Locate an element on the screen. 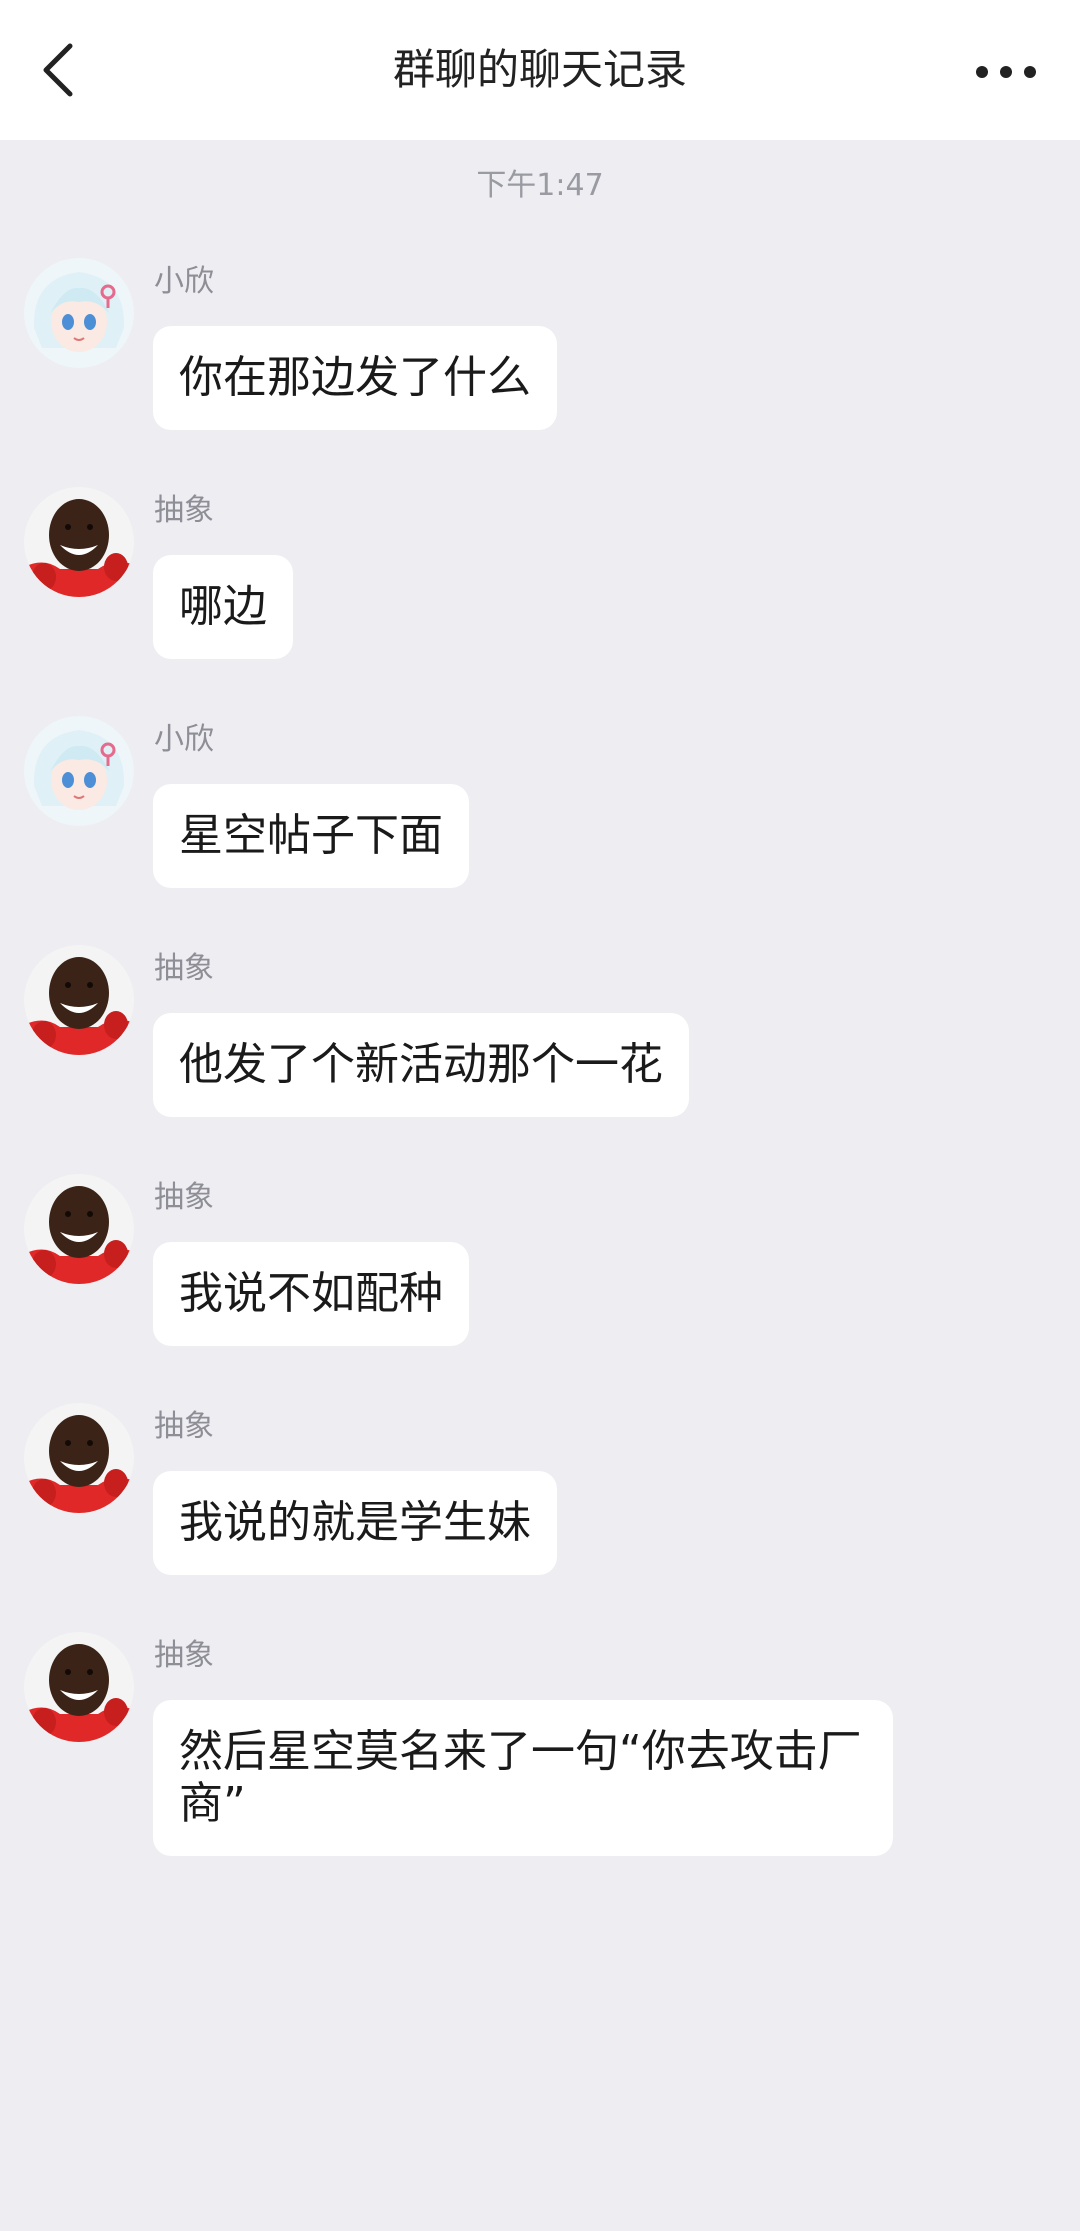  page-title: 群聊的聊天记录 is located at coordinates (539, 69).